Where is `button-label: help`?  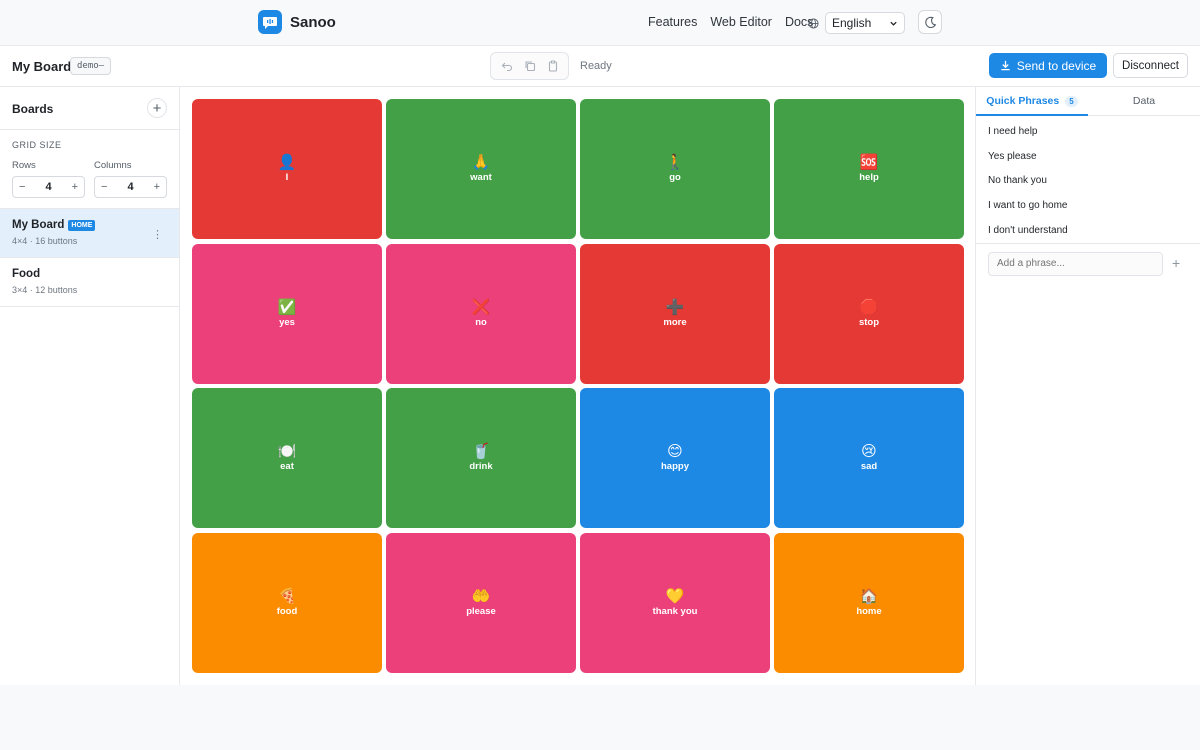
button-label: help is located at coordinates (869, 177).